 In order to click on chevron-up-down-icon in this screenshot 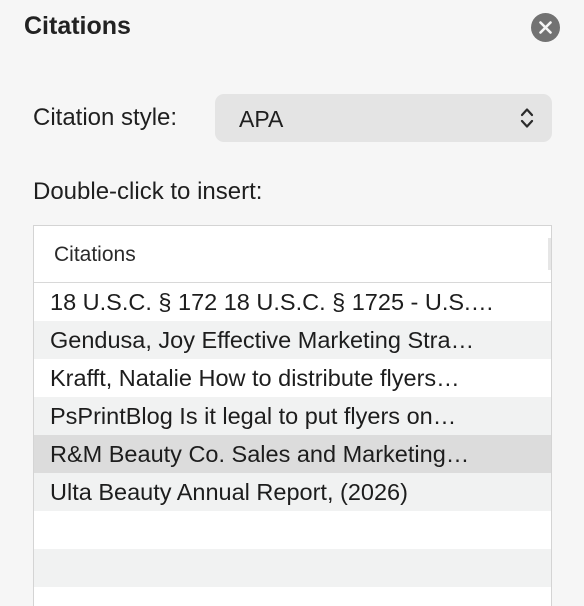, I will do `click(527, 118)`.